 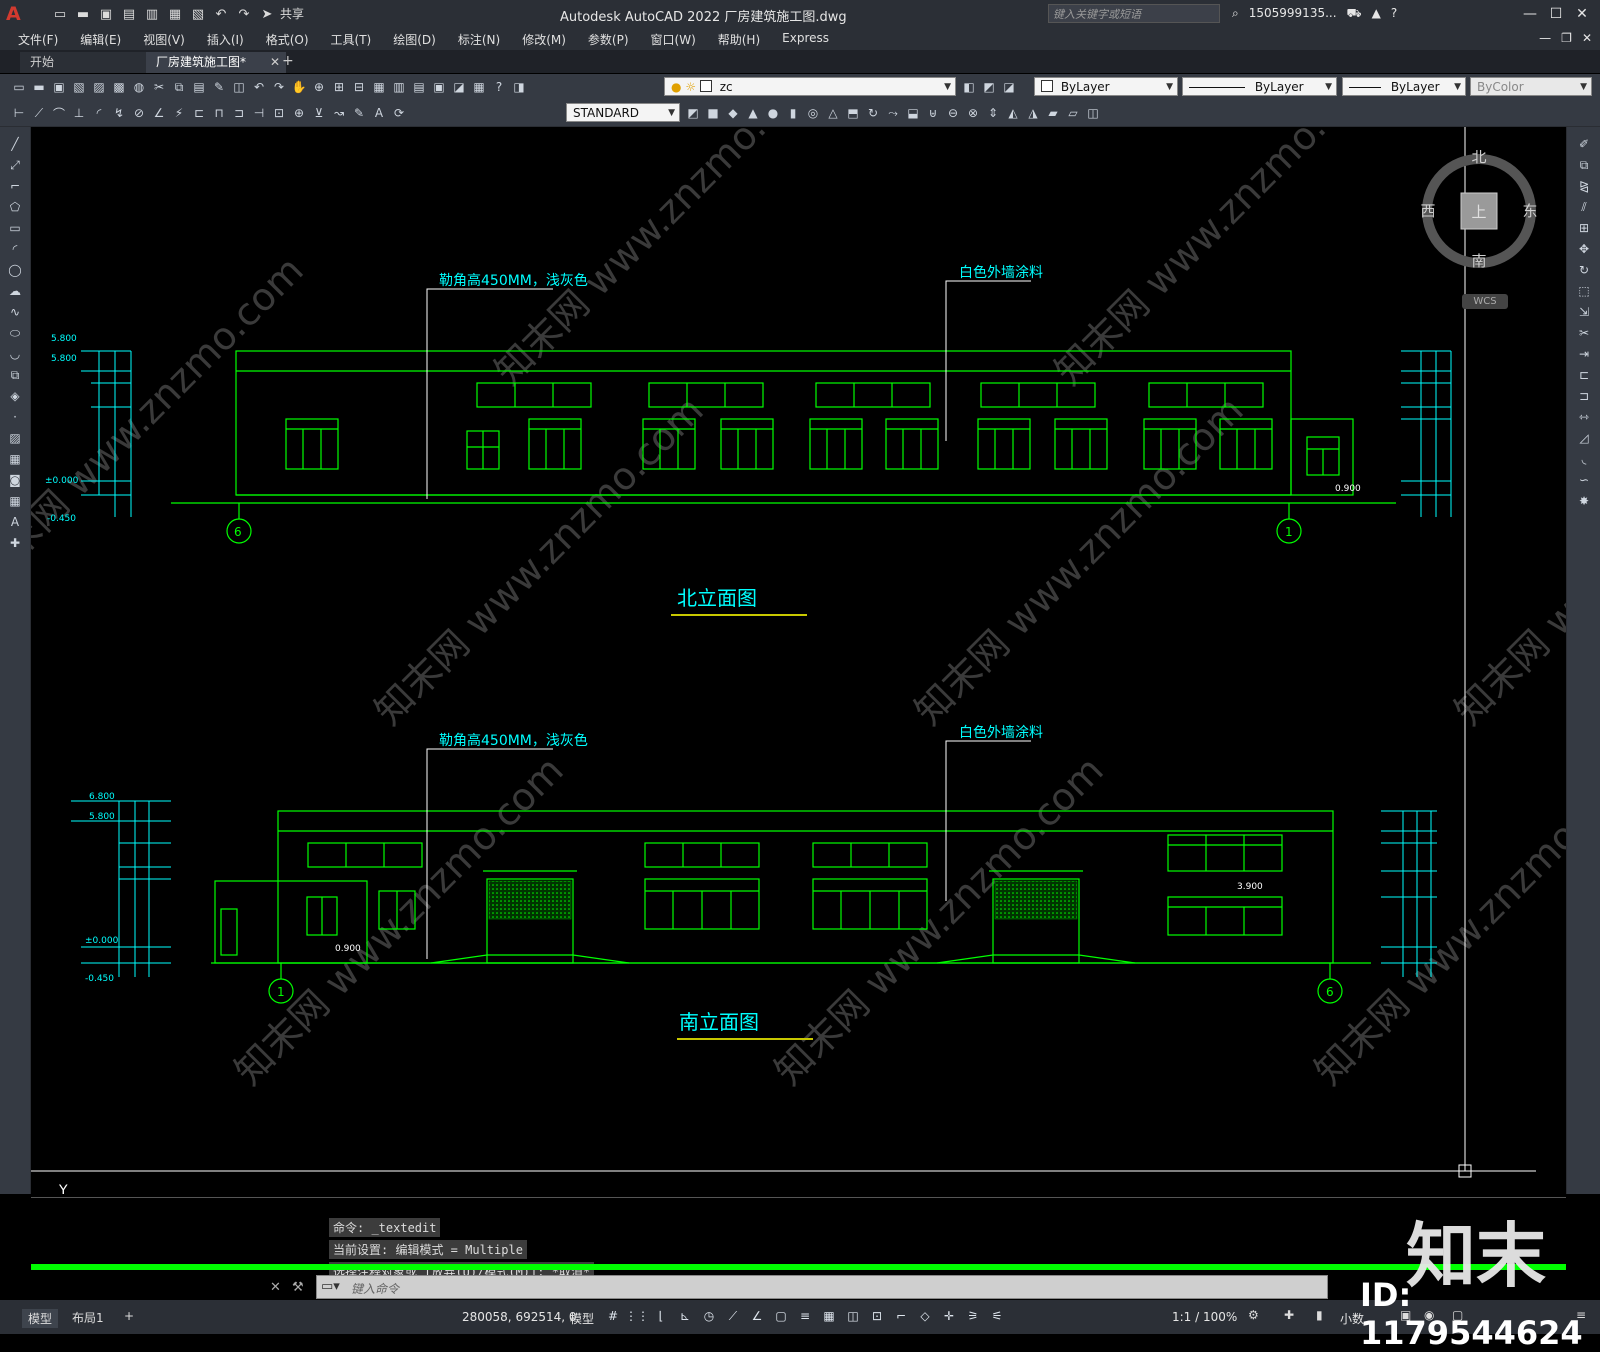 I want to click on pyramid-icon: △, so click(x=833, y=113).